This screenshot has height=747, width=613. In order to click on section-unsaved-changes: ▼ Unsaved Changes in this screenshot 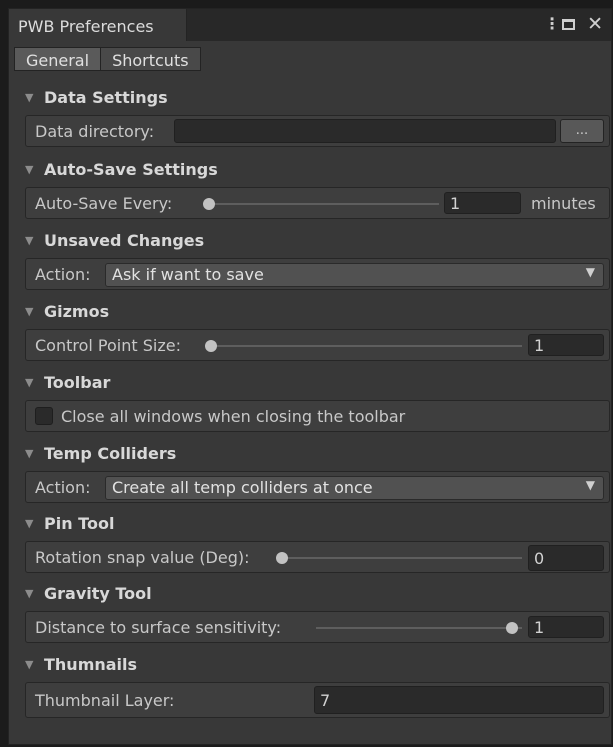, I will do `click(114, 240)`.